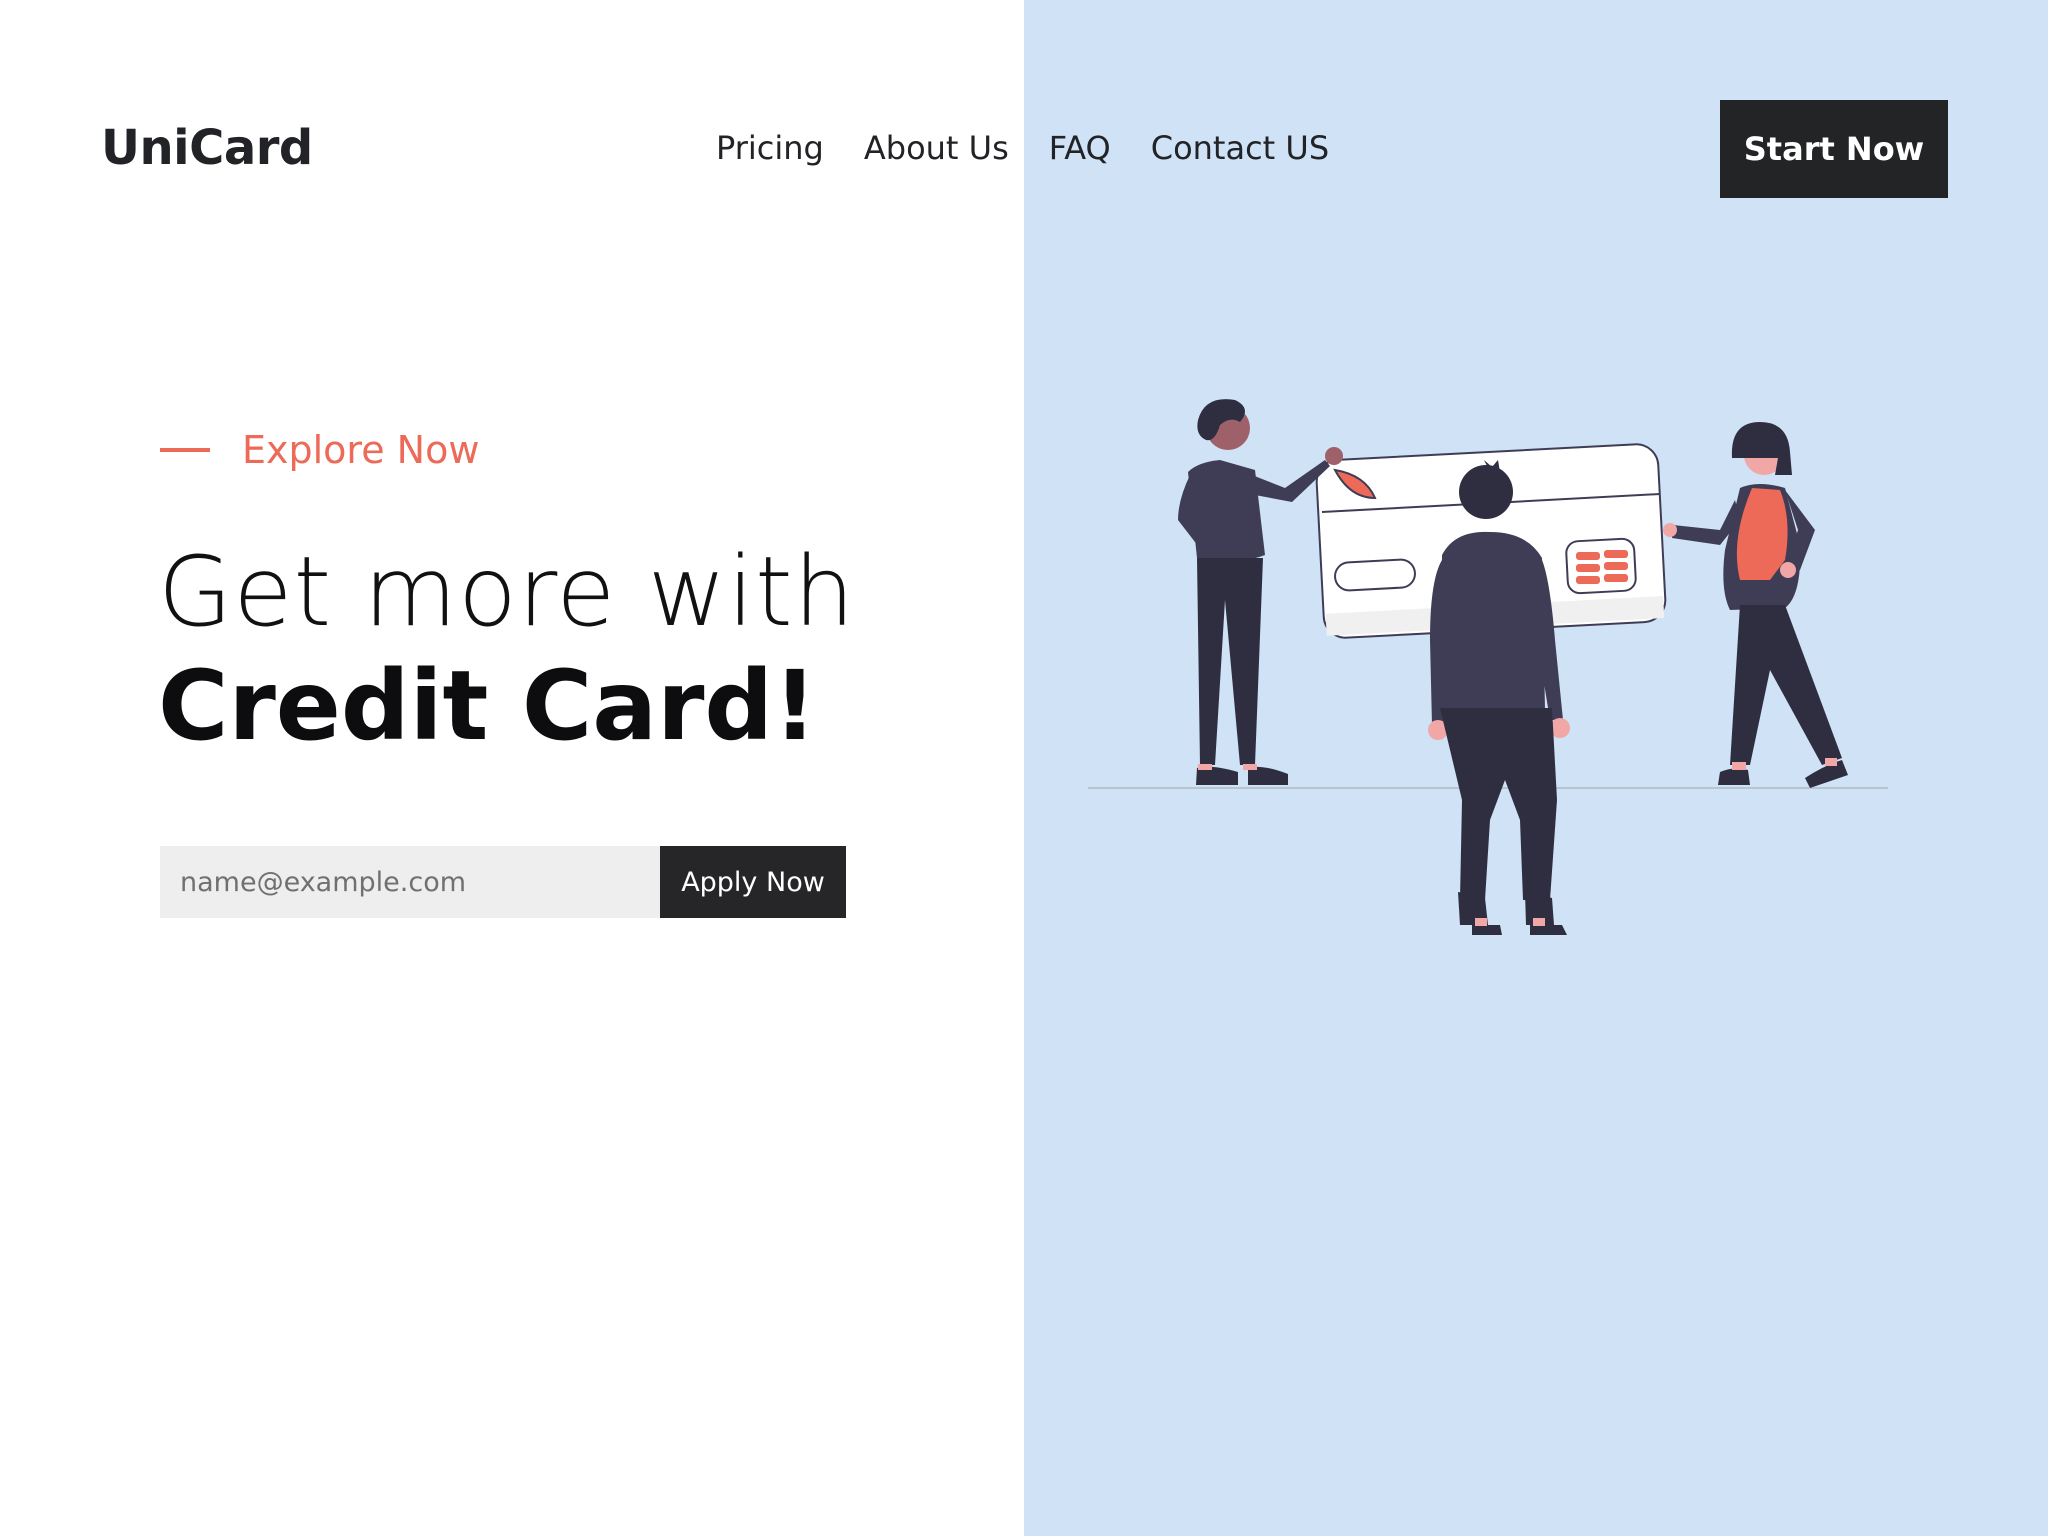 The height and width of the screenshot is (1536, 2048). What do you see at coordinates (1834, 149) in the screenshot?
I see `start-now-button: Start Now` at bounding box center [1834, 149].